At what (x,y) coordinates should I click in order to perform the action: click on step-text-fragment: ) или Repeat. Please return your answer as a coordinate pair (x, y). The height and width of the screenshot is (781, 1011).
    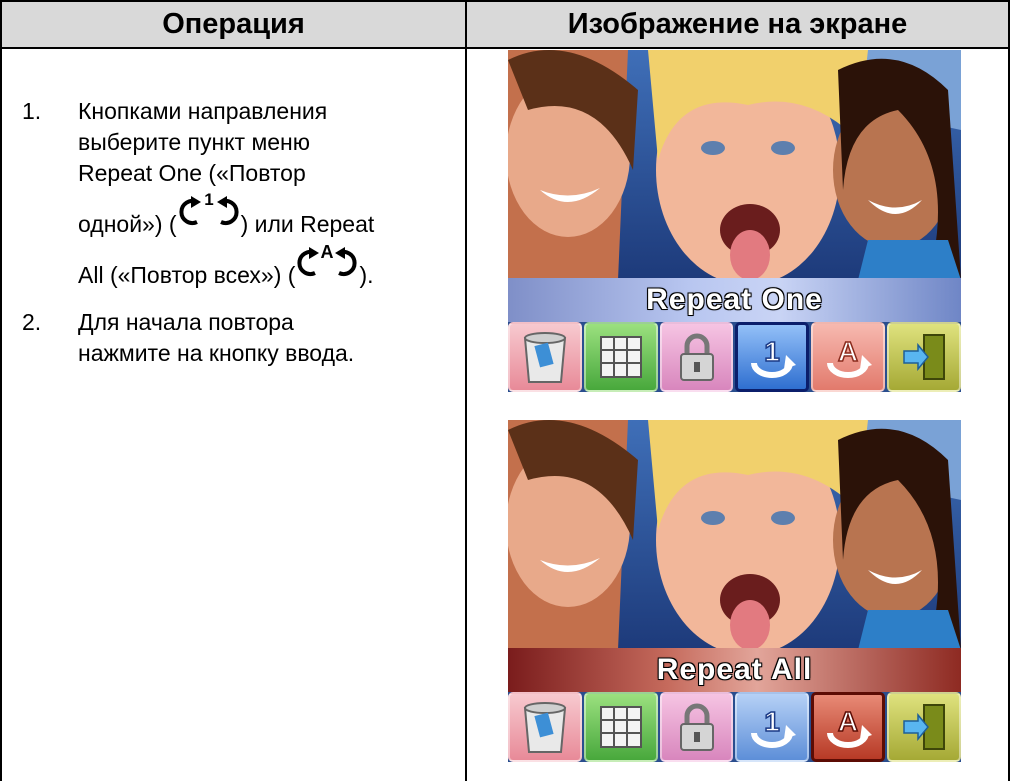
    Looking at the image, I should click on (307, 224).